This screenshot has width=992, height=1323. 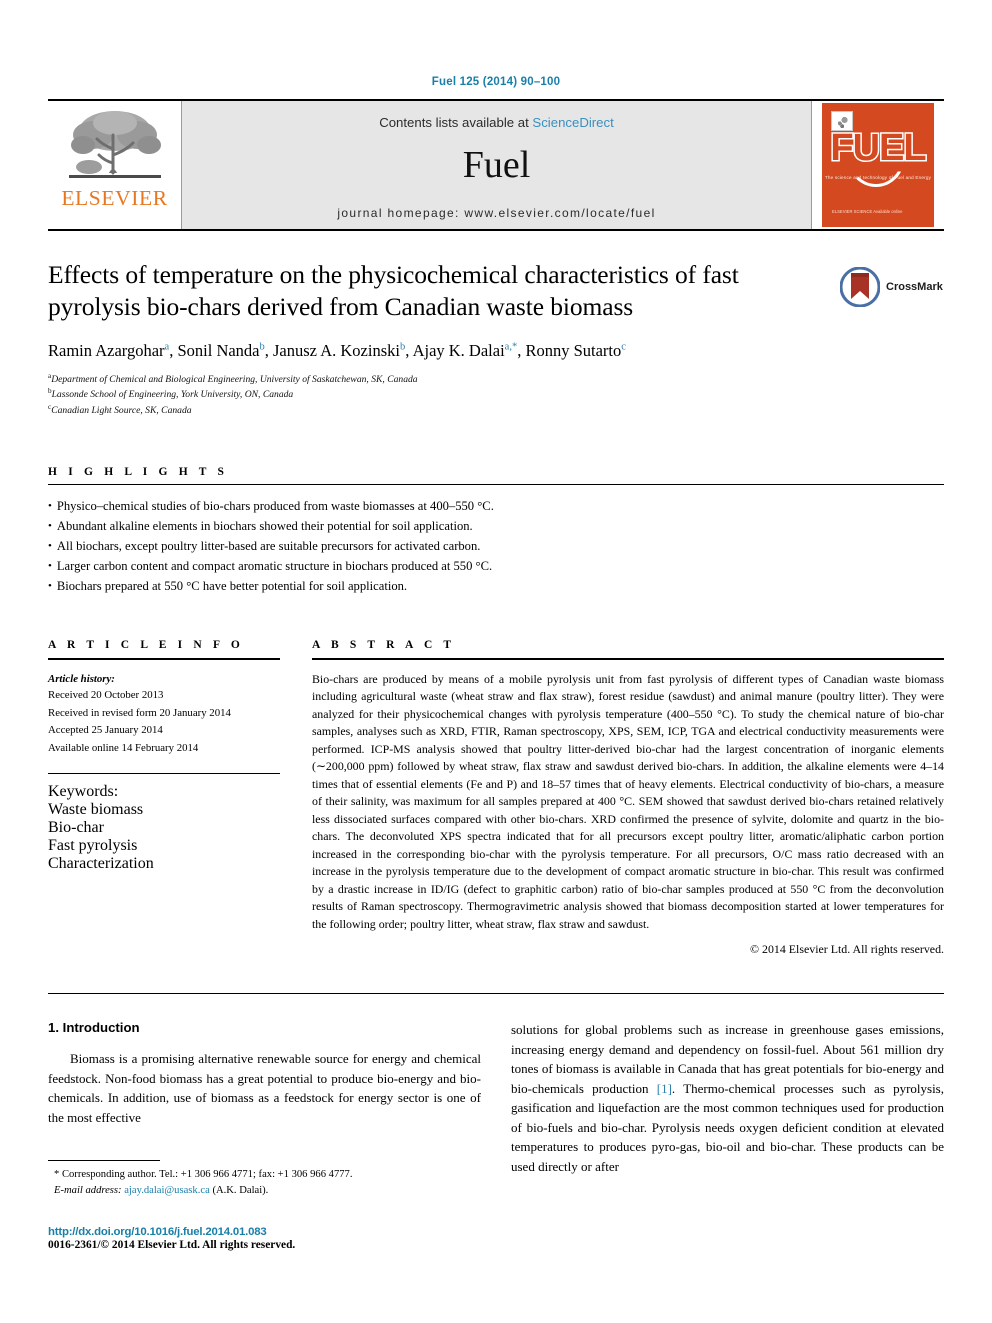 What do you see at coordinates (83, 792) in the screenshot?
I see `keywords-label: Keywords:` at bounding box center [83, 792].